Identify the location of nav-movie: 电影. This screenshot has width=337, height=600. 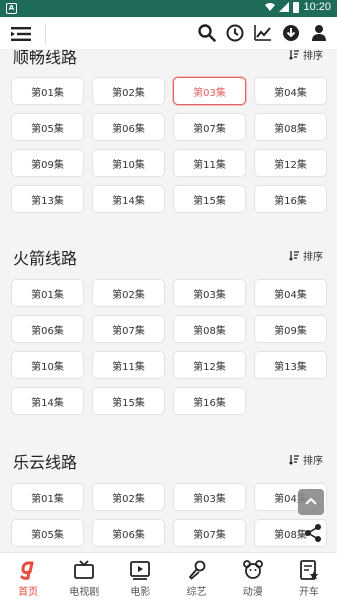
(140, 576).